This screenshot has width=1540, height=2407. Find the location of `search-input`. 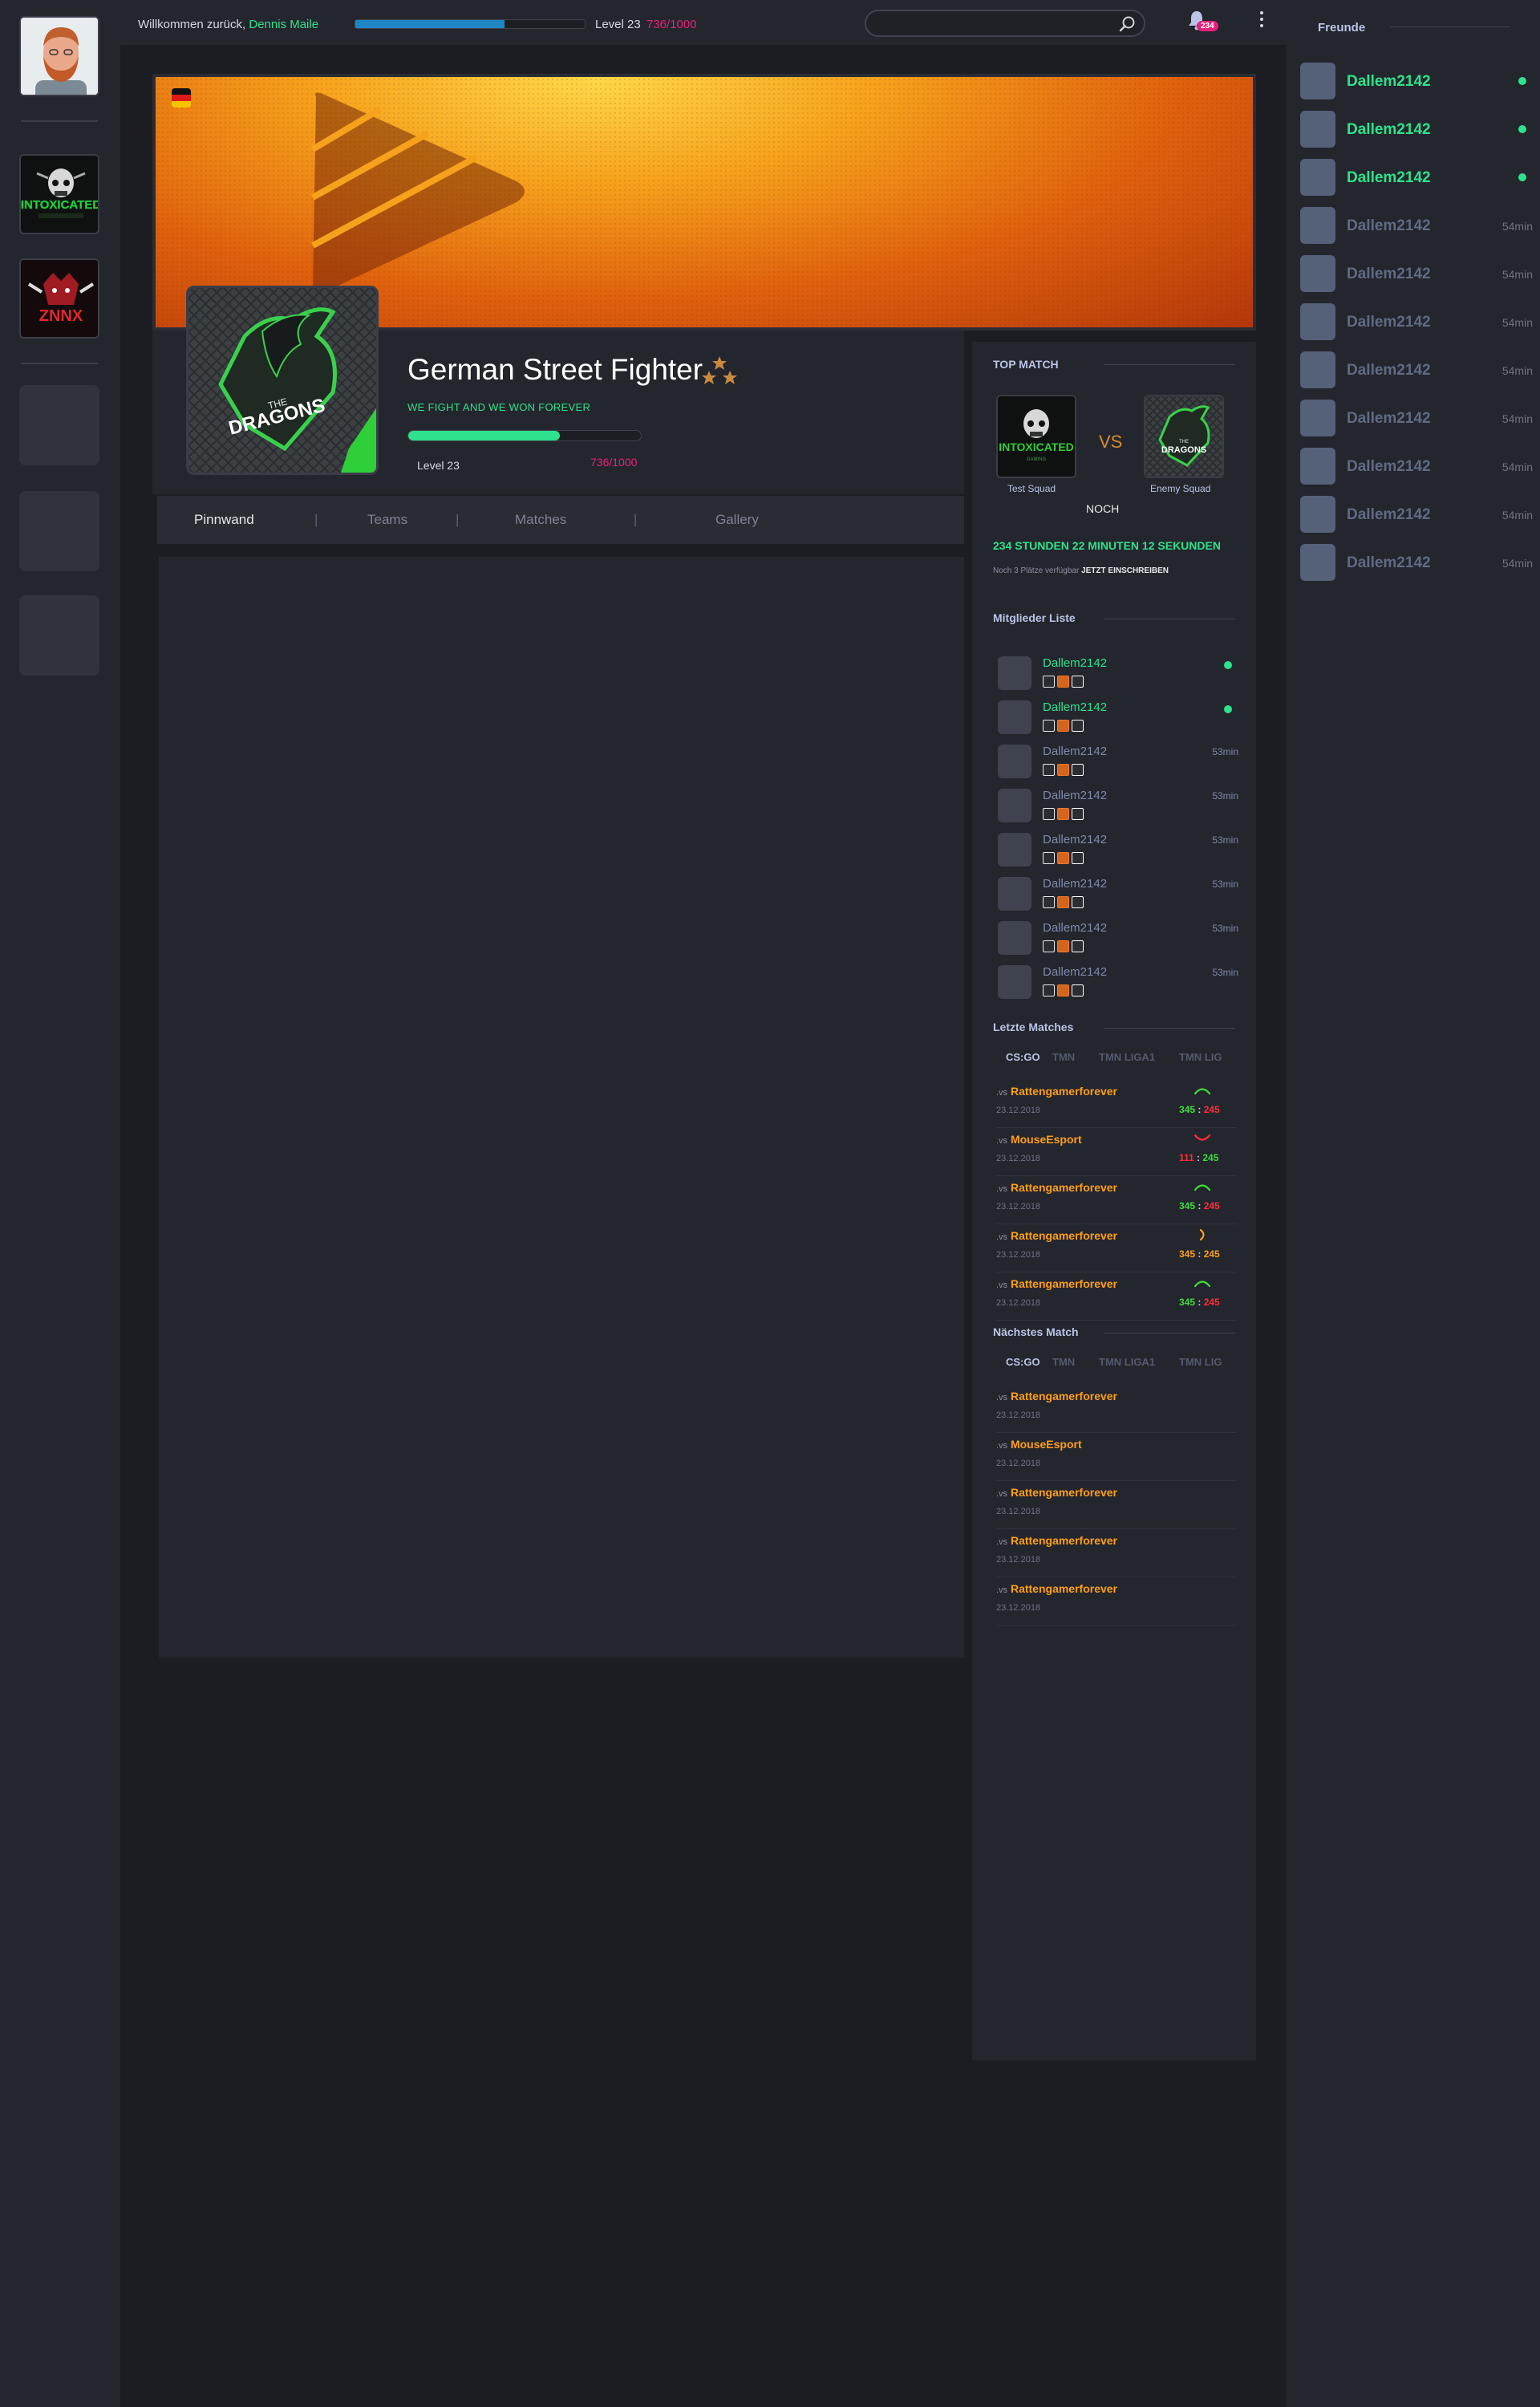

search-input is located at coordinates (982, 23).